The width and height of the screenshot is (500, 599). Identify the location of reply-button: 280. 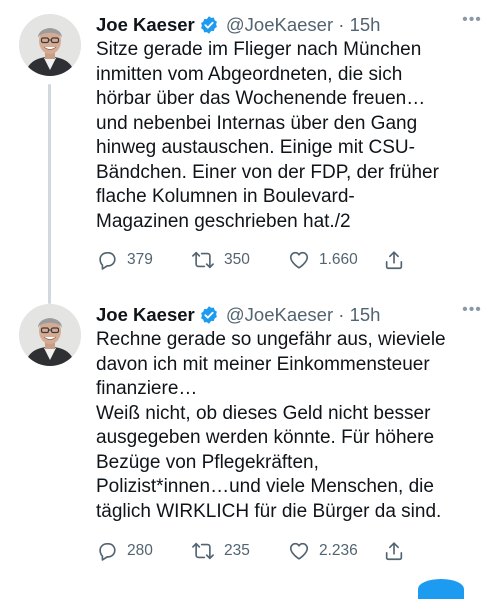
(124, 551).